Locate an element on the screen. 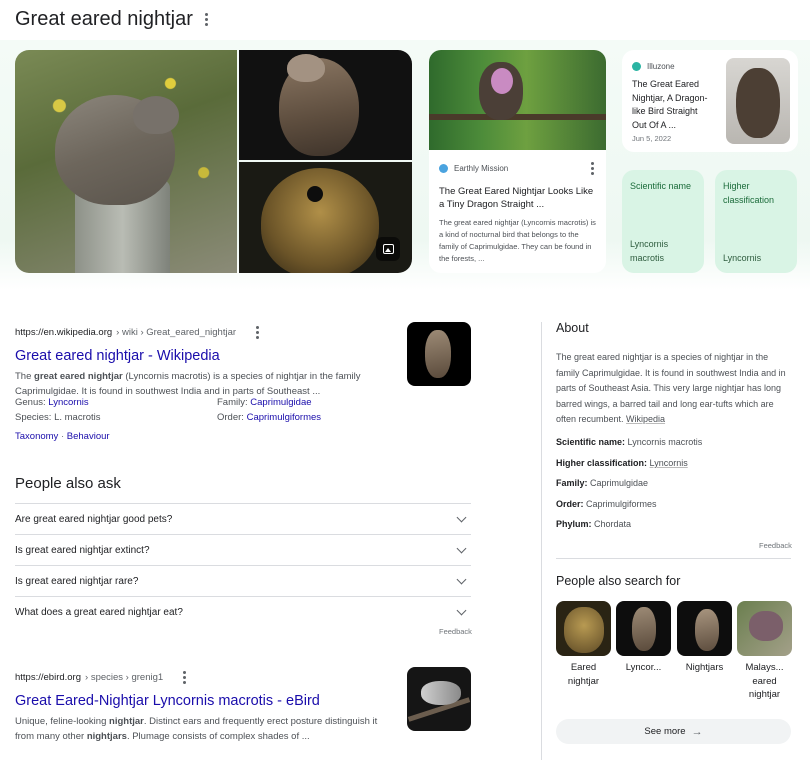  fact-chip-higher-classification: Higher classification Lyncornis is located at coordinates (756, 221).